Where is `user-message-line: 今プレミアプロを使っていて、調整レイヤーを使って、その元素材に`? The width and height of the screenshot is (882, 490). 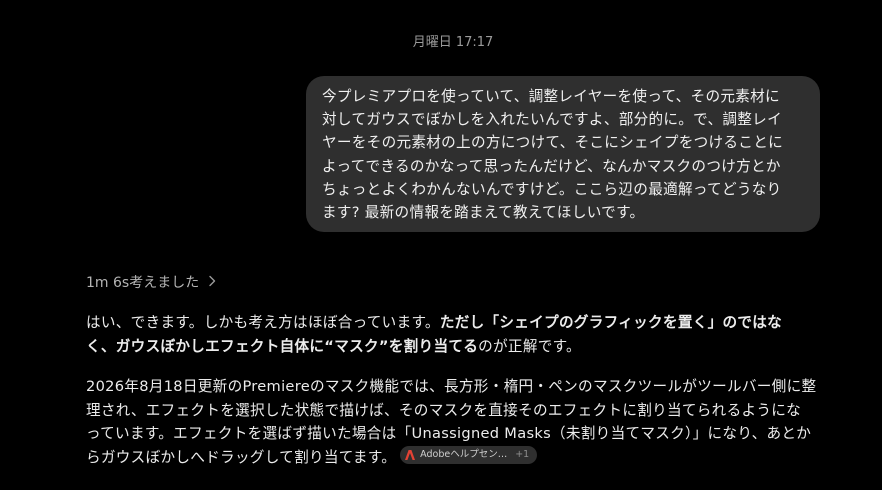
user-message-line: 今プレミアプロを使っていて、調整レイヤーを使って、その元素材に is located at coordinates (551, 96).